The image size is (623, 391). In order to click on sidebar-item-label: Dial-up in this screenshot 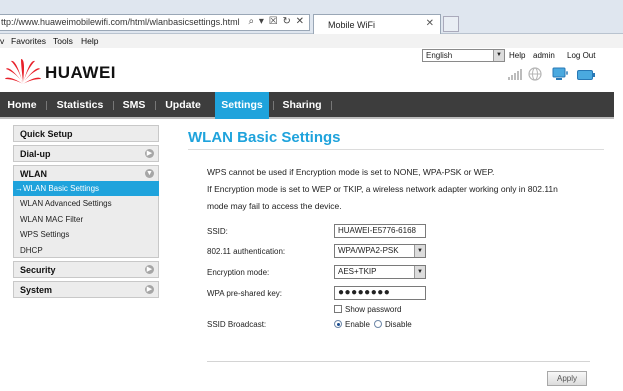, I will do `click(35, 154)`.